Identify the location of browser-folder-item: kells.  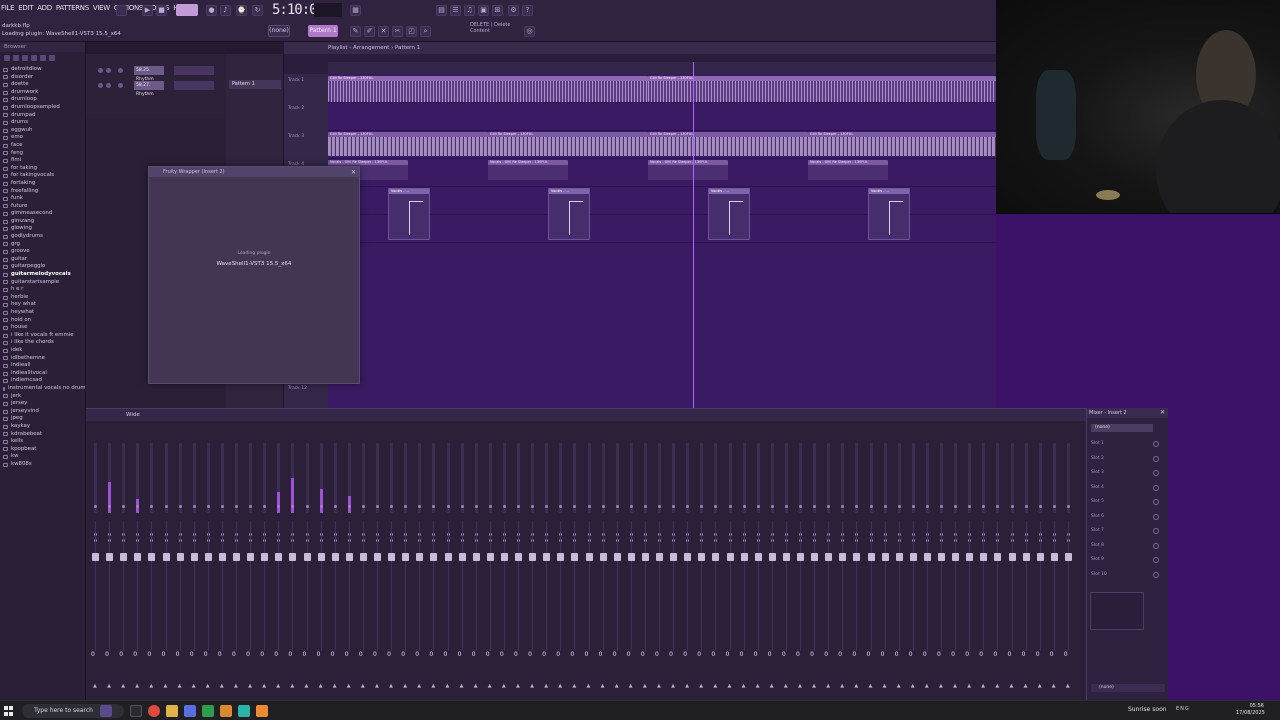
(44, 442).